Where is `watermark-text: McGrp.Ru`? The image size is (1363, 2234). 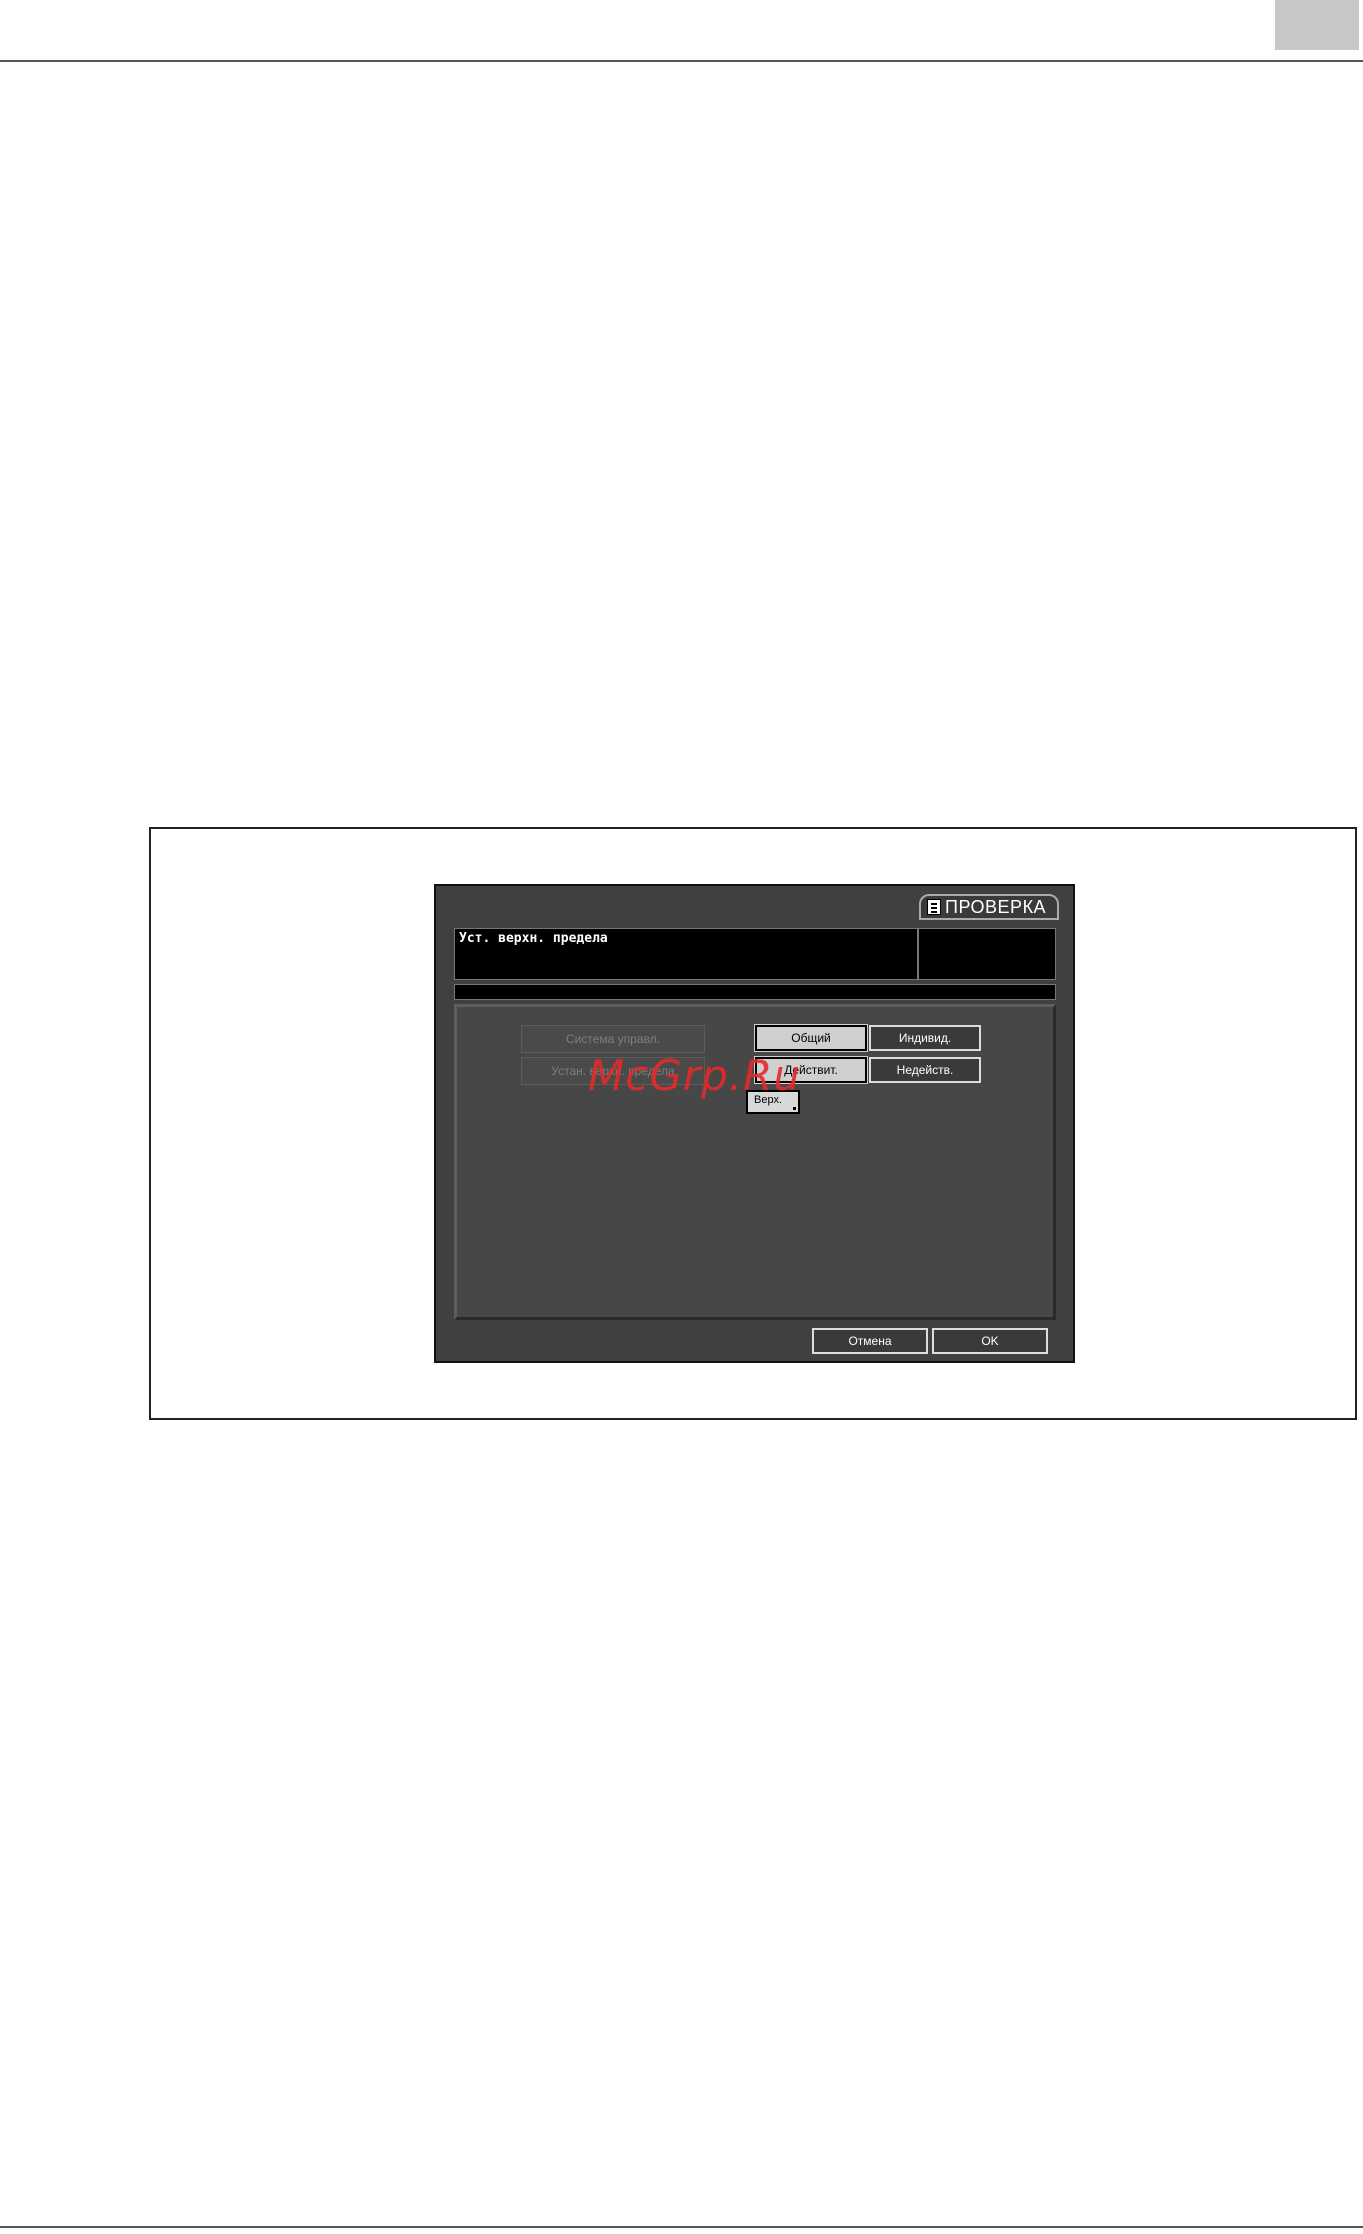 watermark-text: McGrp.Ru is located at coordinates (694, 1075).